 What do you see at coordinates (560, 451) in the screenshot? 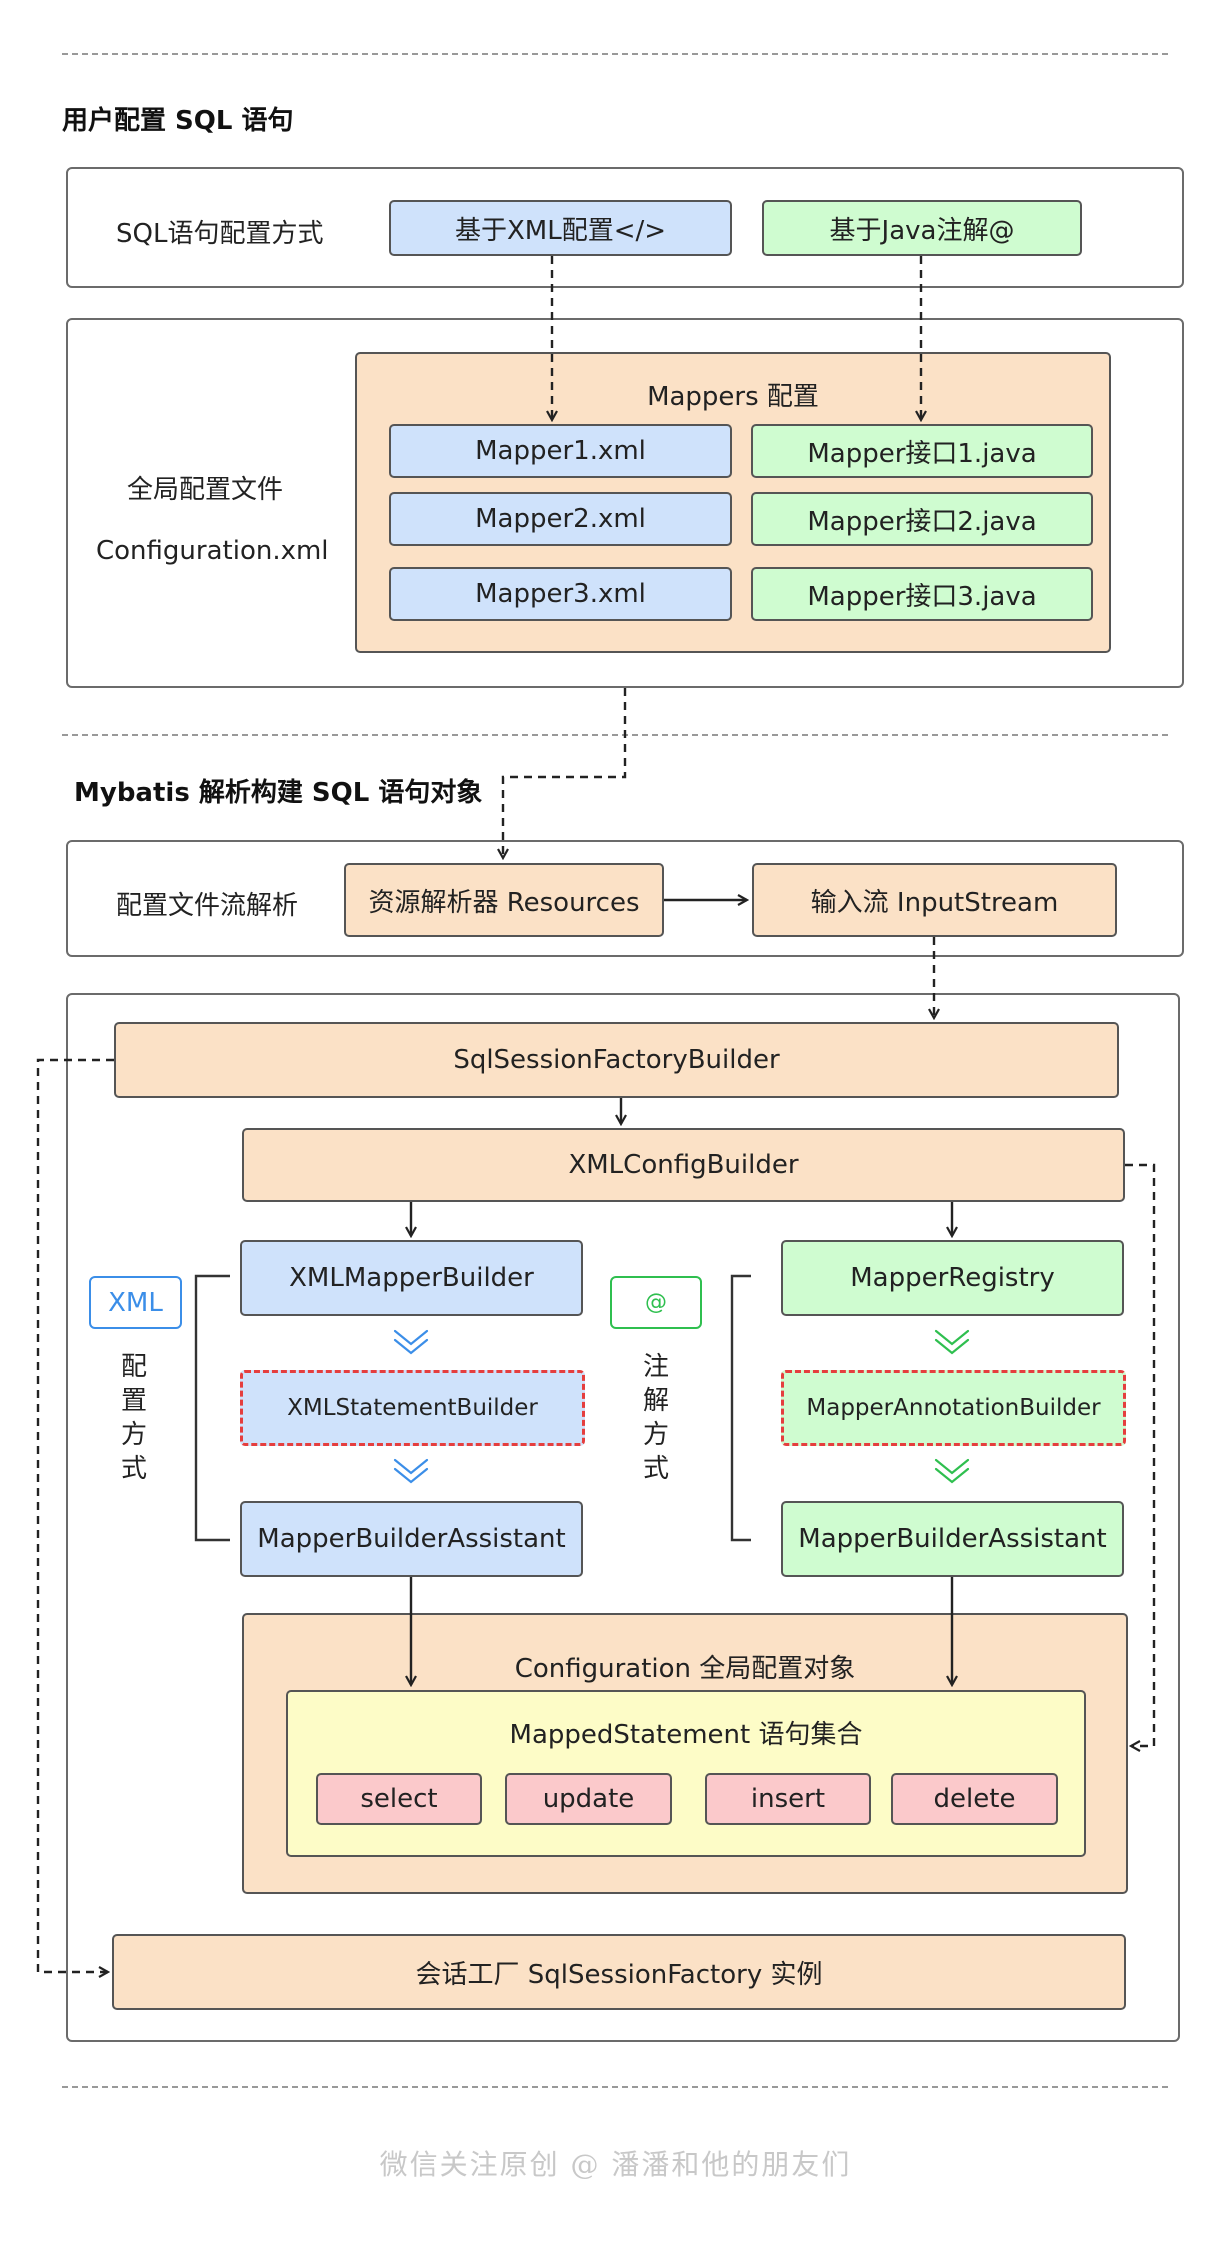
I see `mapper-xml-1: Mapper1.xml` at bounding box center [560, 451].